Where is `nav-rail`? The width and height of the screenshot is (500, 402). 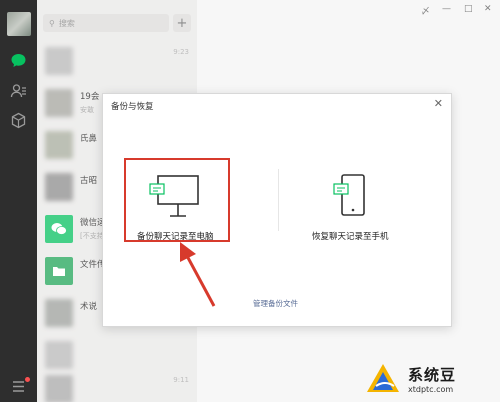
nav-rail is located at coordinates (18, 201).